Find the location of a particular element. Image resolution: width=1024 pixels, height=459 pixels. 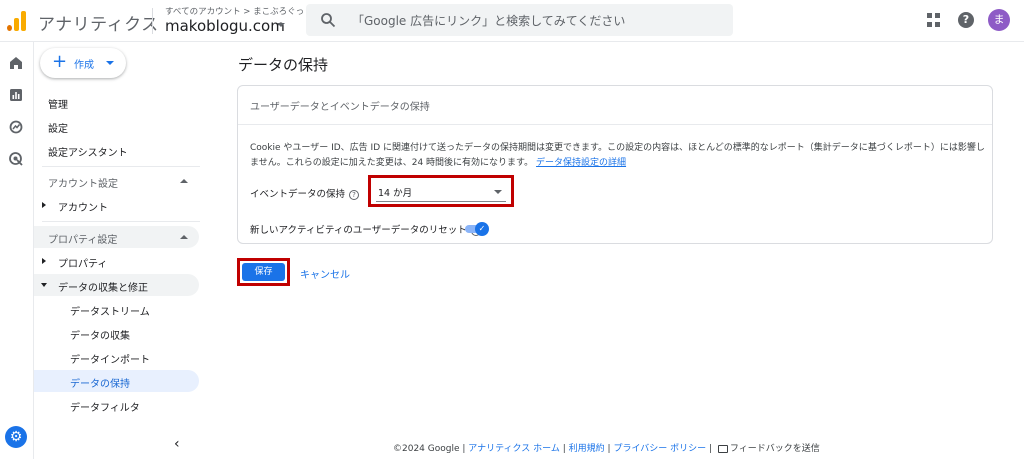

sidebar-item-data-streams: データストリーム is located at coordinates (116, 309).